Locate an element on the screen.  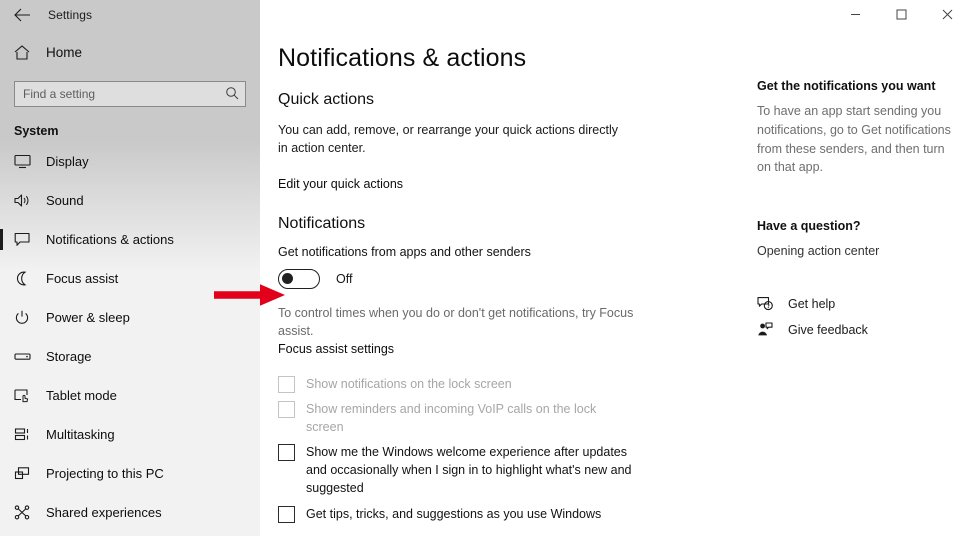
sidebar-group-title: System is located at coordinates (36, 131).